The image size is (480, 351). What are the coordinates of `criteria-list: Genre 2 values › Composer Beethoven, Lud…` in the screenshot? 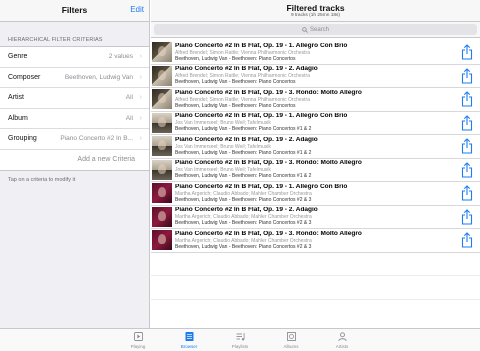 It's located at (74, 108).